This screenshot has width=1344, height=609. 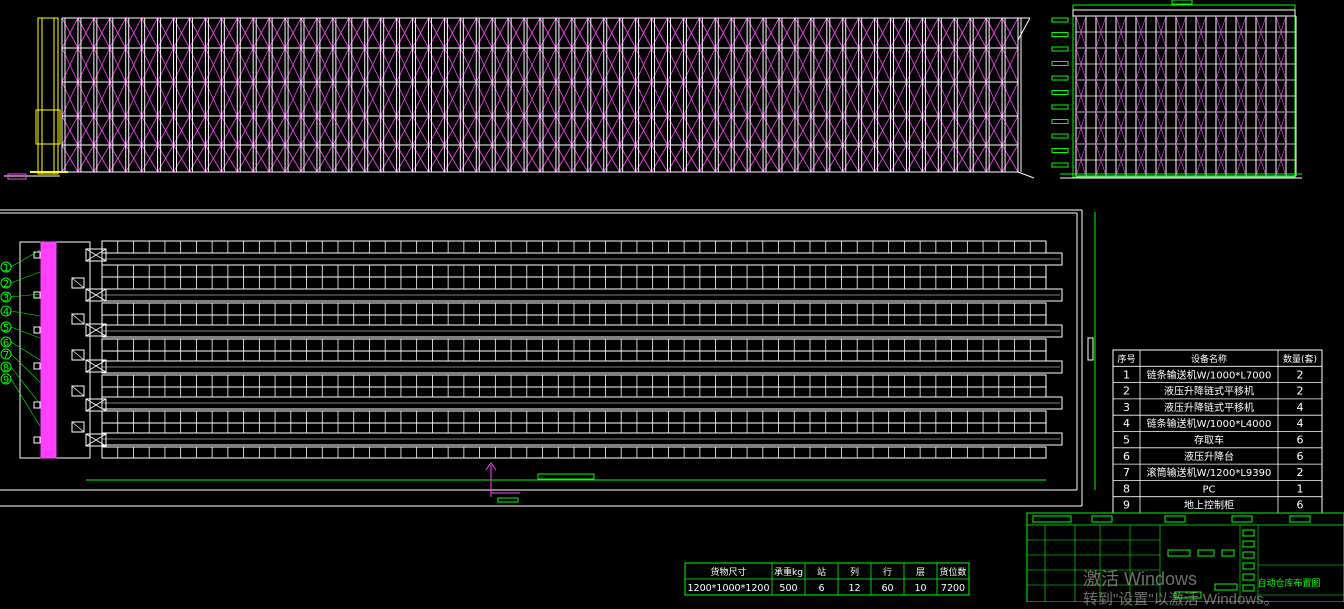 What do you see at coordinates (854, 588) in the screenshot?
I see `spec-value-3: 12` at bounding box center [854, 588].